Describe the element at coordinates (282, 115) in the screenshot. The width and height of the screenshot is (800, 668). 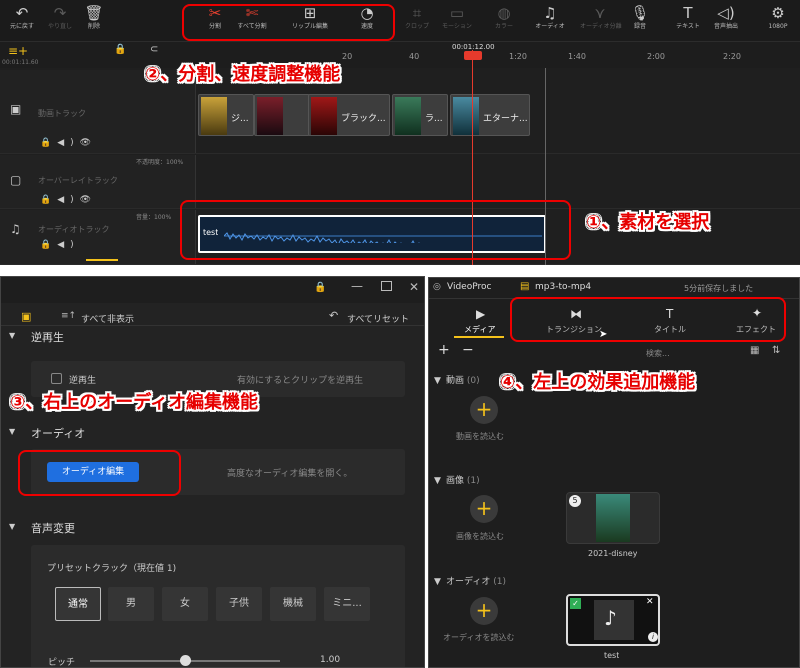
I see `overlay-clip` at that location.